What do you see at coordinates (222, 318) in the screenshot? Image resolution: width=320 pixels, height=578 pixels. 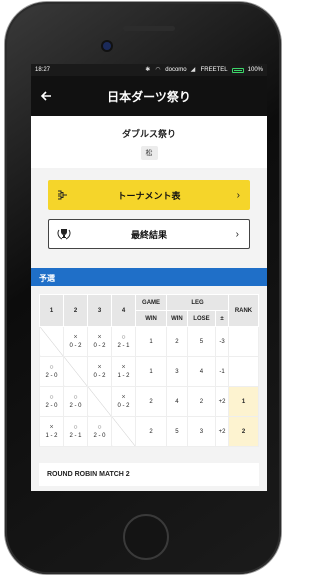 I see `leg-diff-header: ±` at bounding box center [222, 318].